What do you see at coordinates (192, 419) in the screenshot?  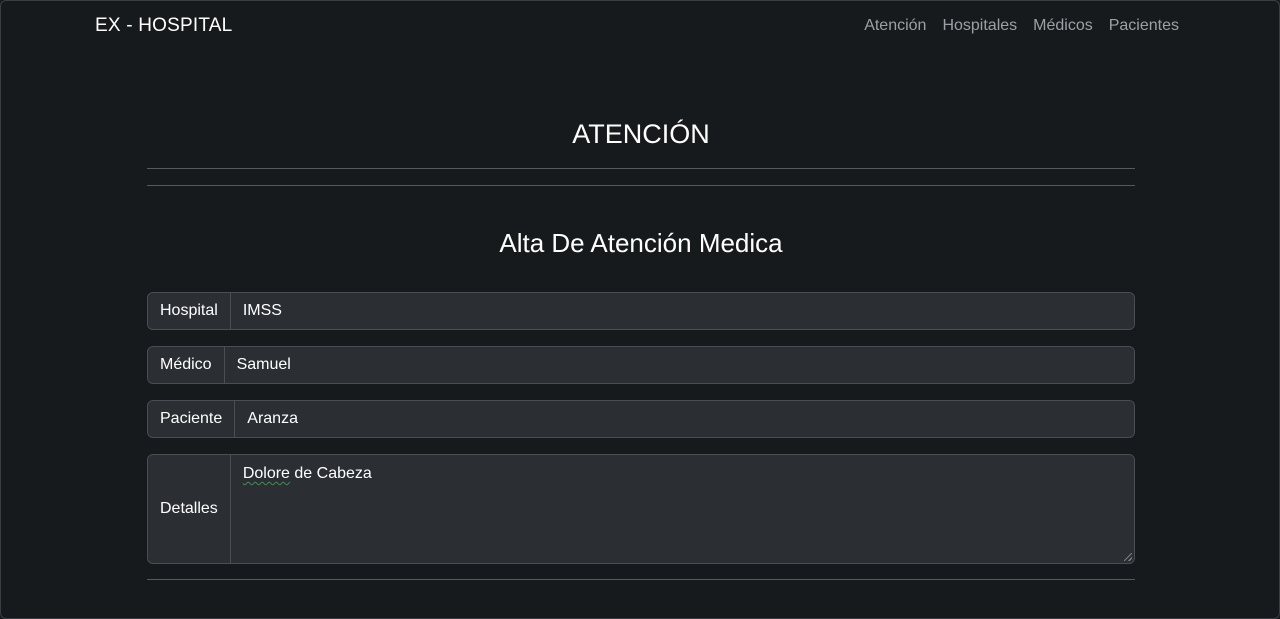 I see `paciente-label: Paciente` at bounding box center [192, 419].